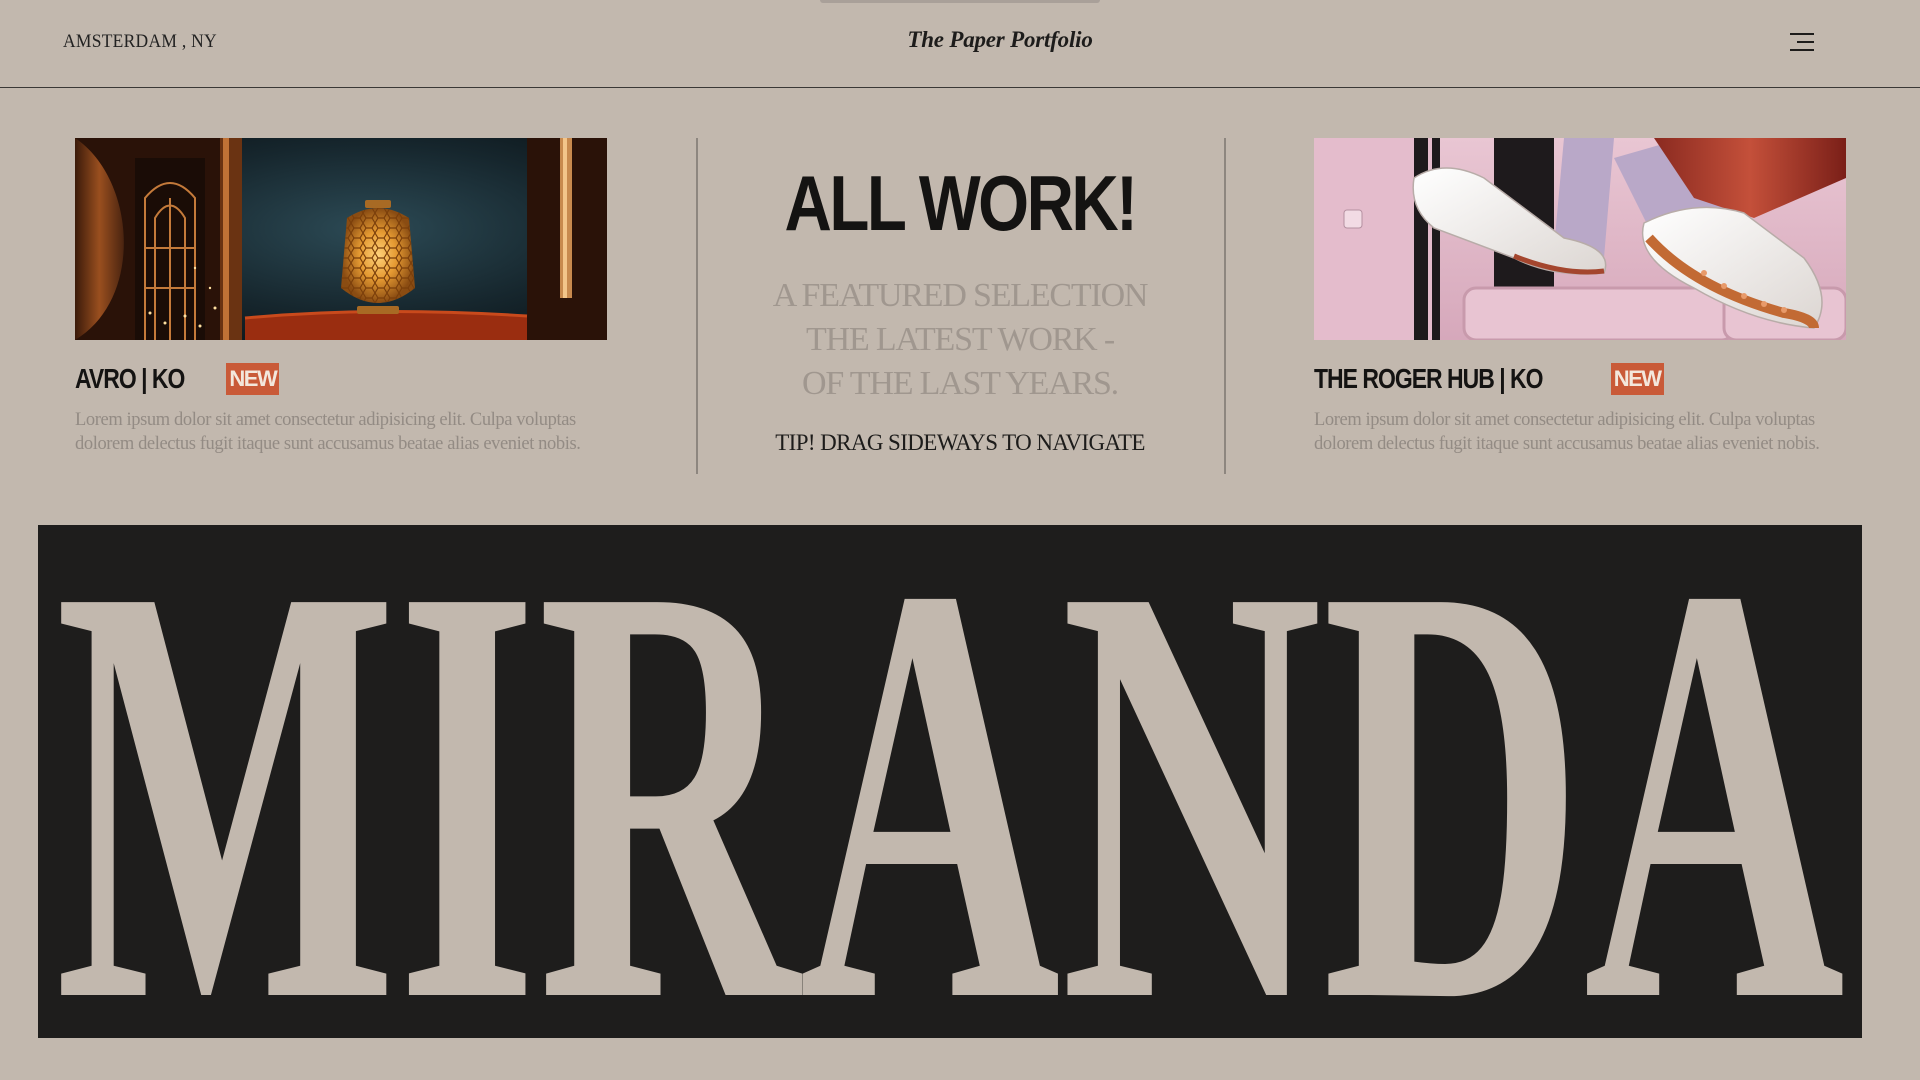  I want to click on project-title-row: AVRO | KO NEW, so click(341, 379).